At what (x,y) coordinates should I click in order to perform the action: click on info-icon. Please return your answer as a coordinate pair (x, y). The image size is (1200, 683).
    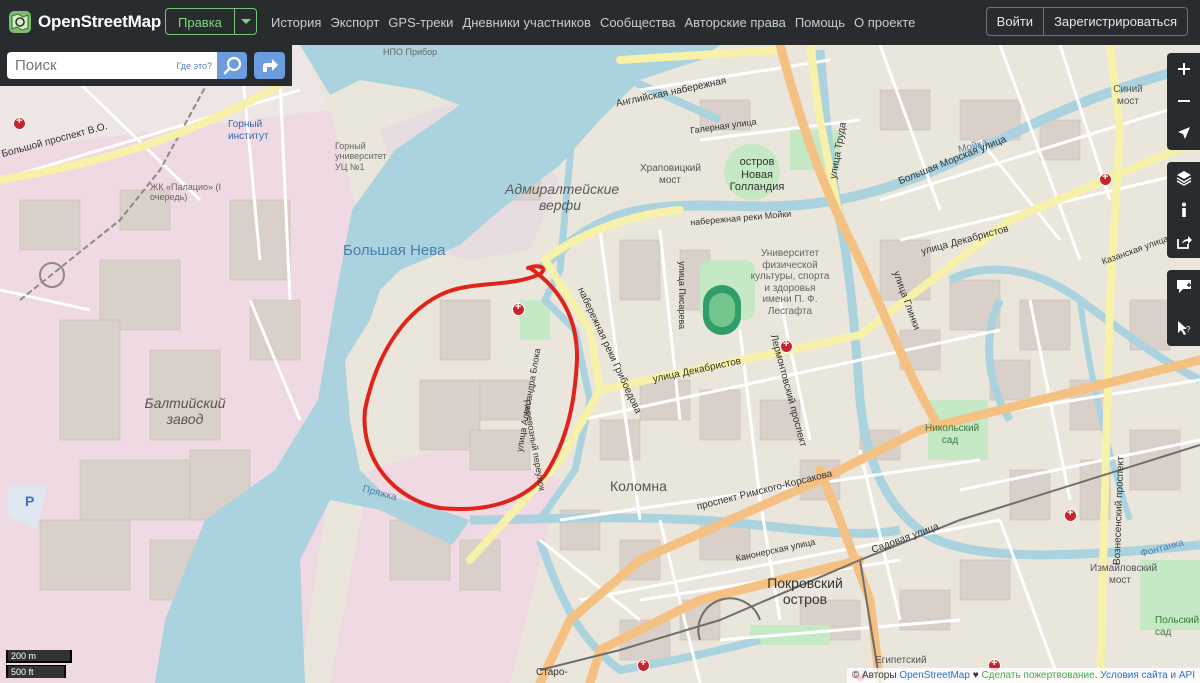
    Looking at the image, I should click on (1183, 209).